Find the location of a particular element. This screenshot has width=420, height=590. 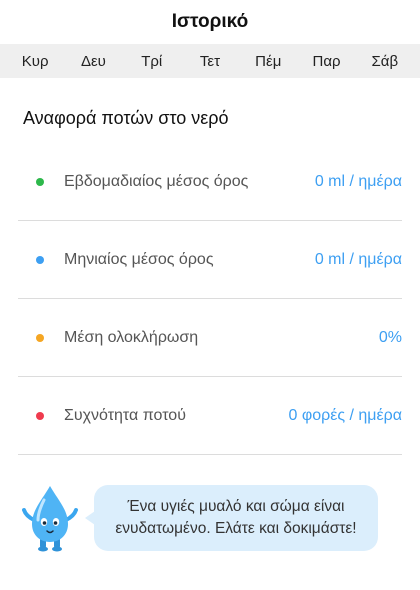

day-tab-sun: Κυρ is located at coordinates (35, 61).